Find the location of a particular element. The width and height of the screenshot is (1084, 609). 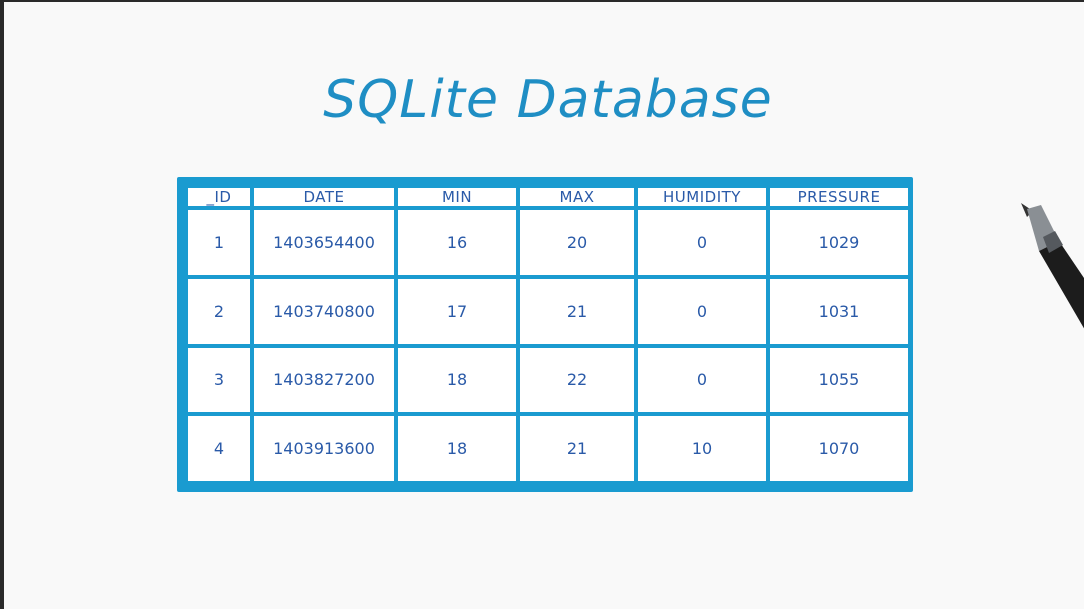

cell-min: 17 is located at coordinates (457, 311).